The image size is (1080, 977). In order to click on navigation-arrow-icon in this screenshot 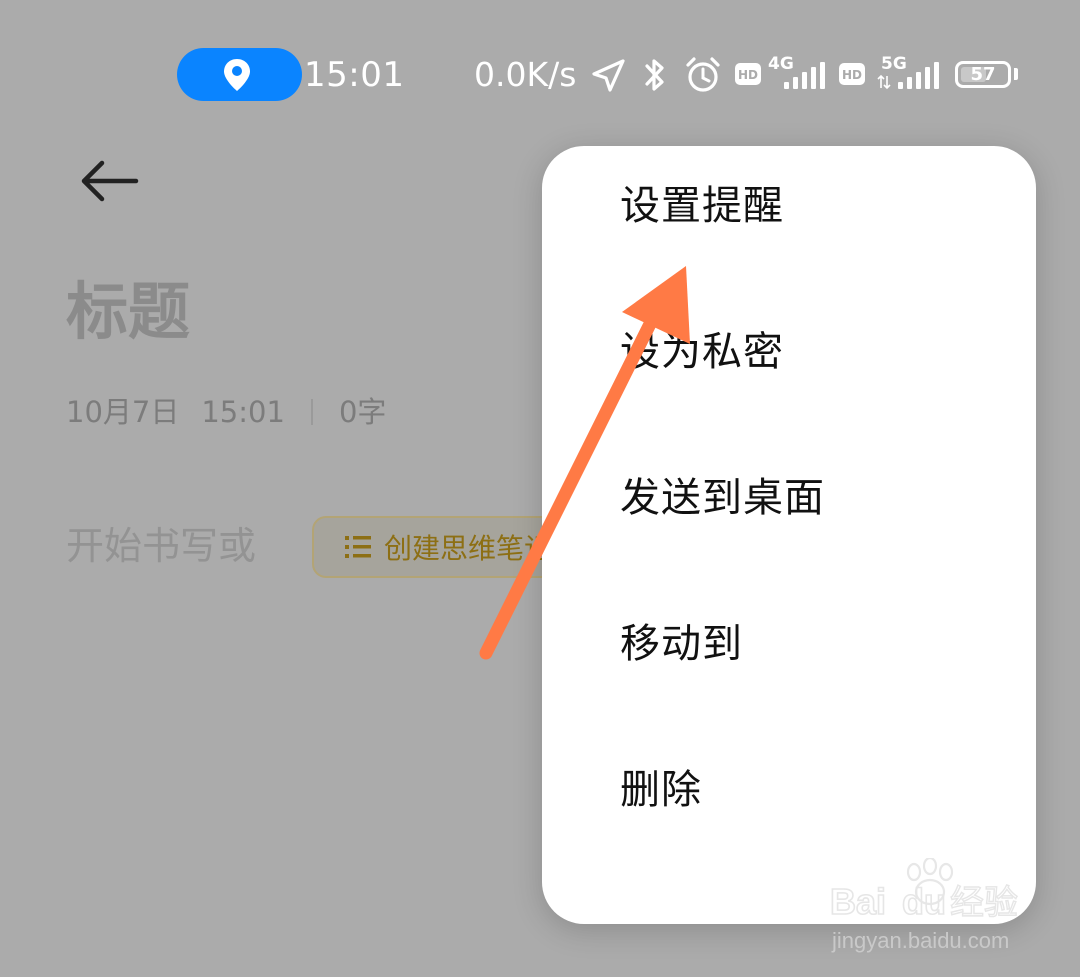, I will do `click(608, 75)`.